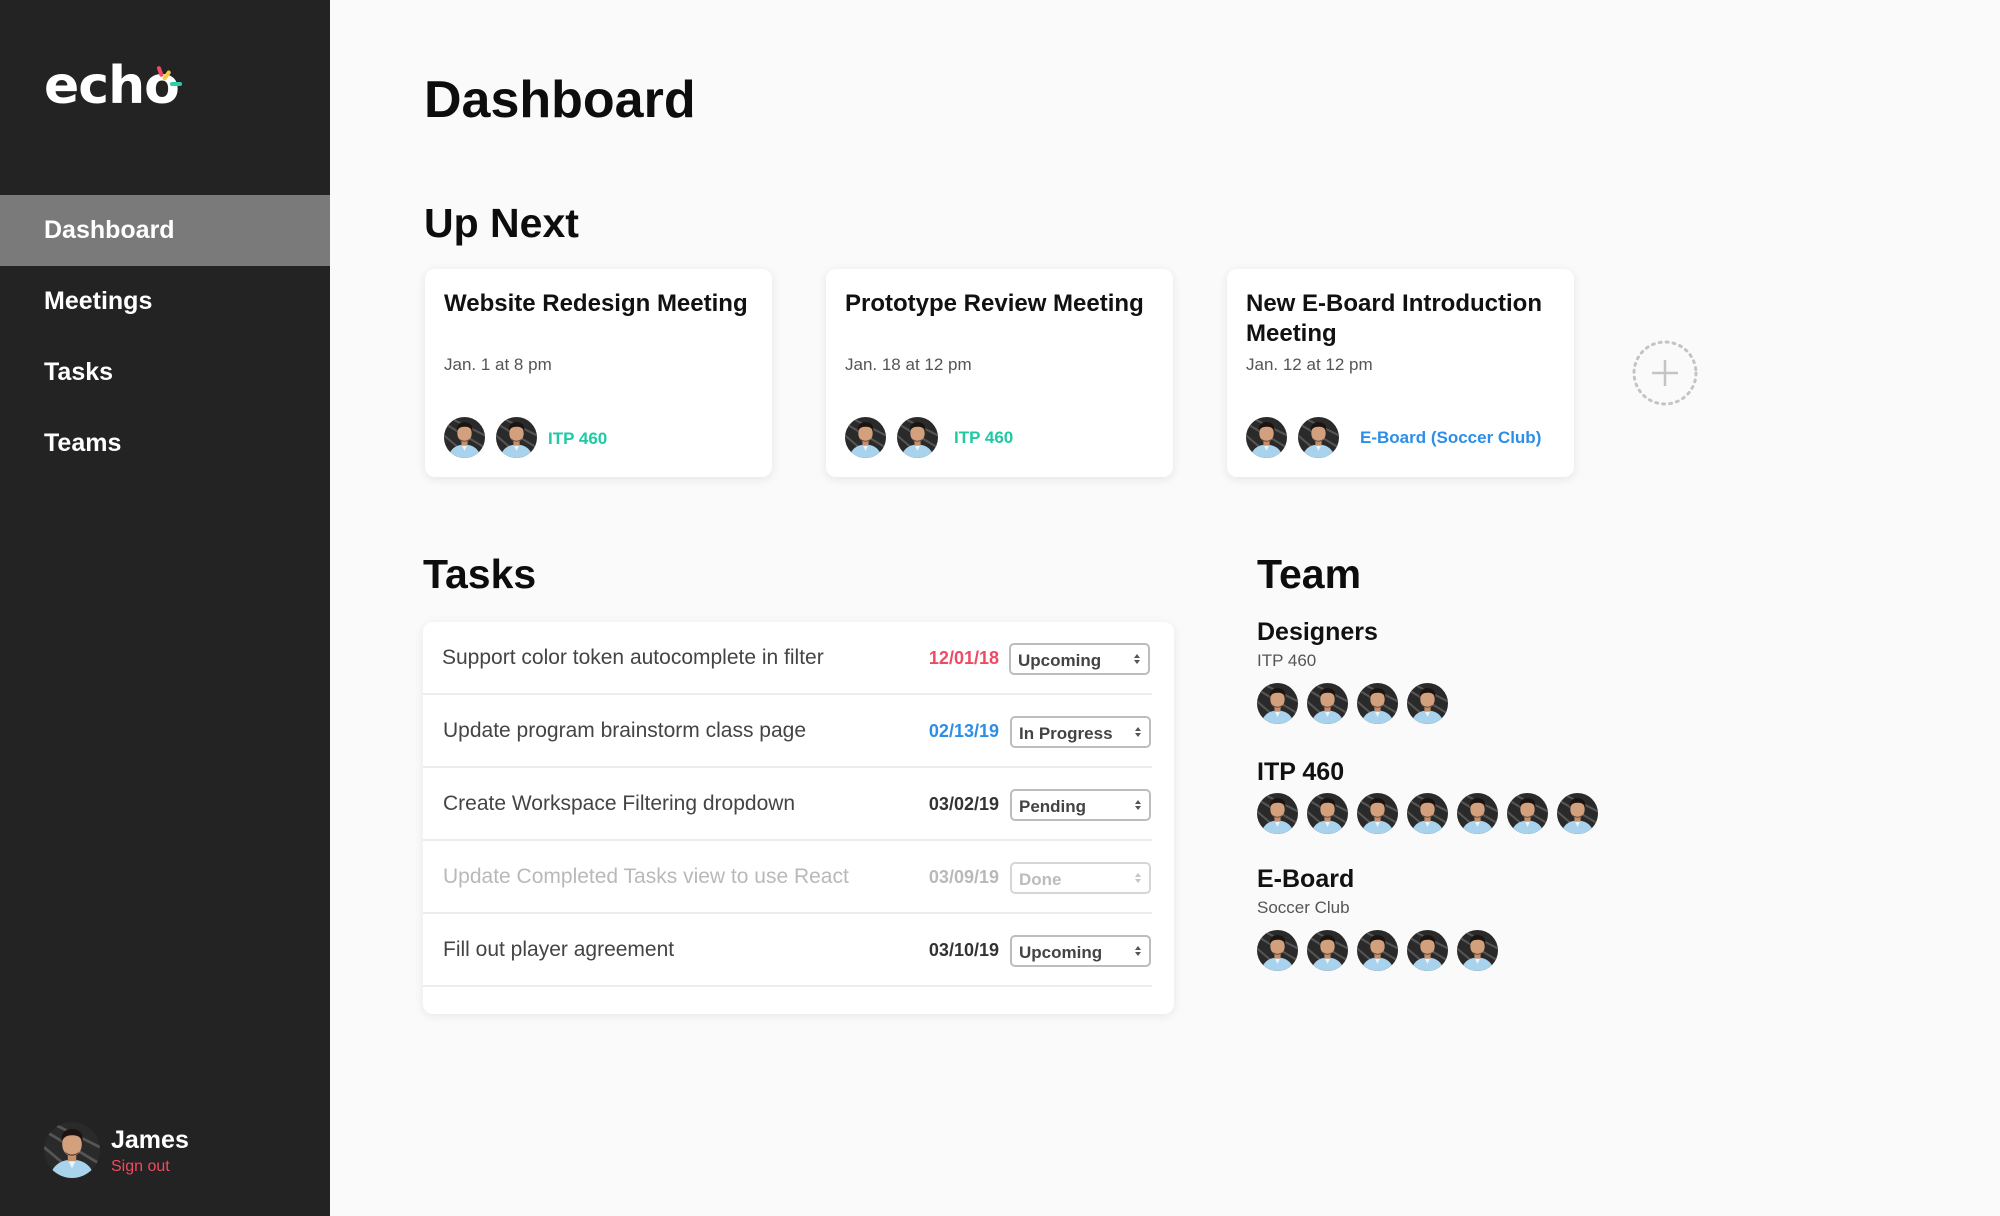 This screenshot has height=1216, width=2000. I want to click on meeting-team-link: E-Board (Soccer Club), so click(1450, 438).